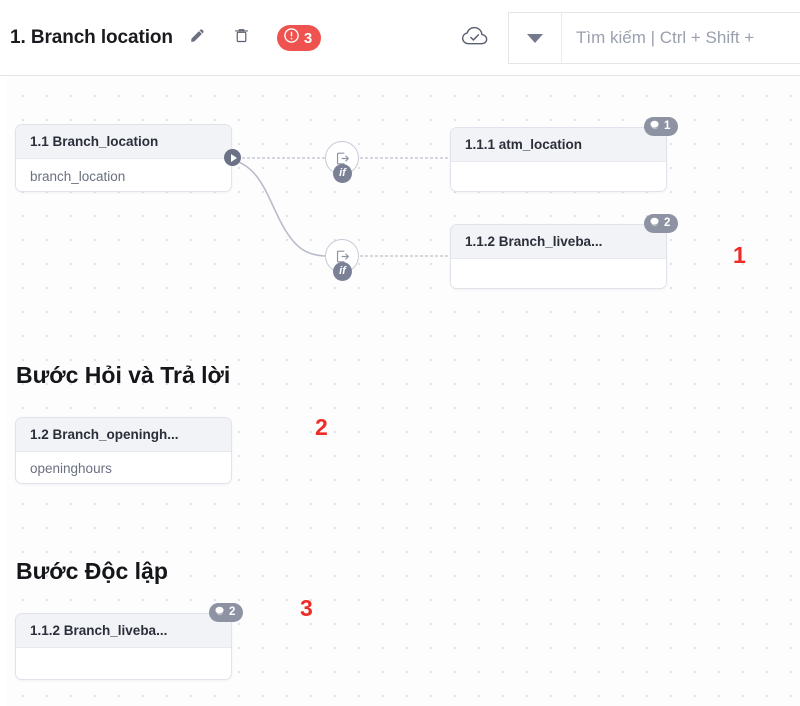  I want to click on error-count-badge: 3, so click(299, 38).